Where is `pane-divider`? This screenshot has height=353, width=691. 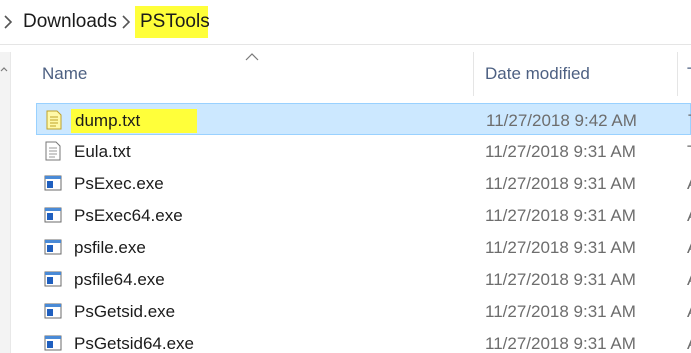 pane-divider is located at coordinates (10, 202).